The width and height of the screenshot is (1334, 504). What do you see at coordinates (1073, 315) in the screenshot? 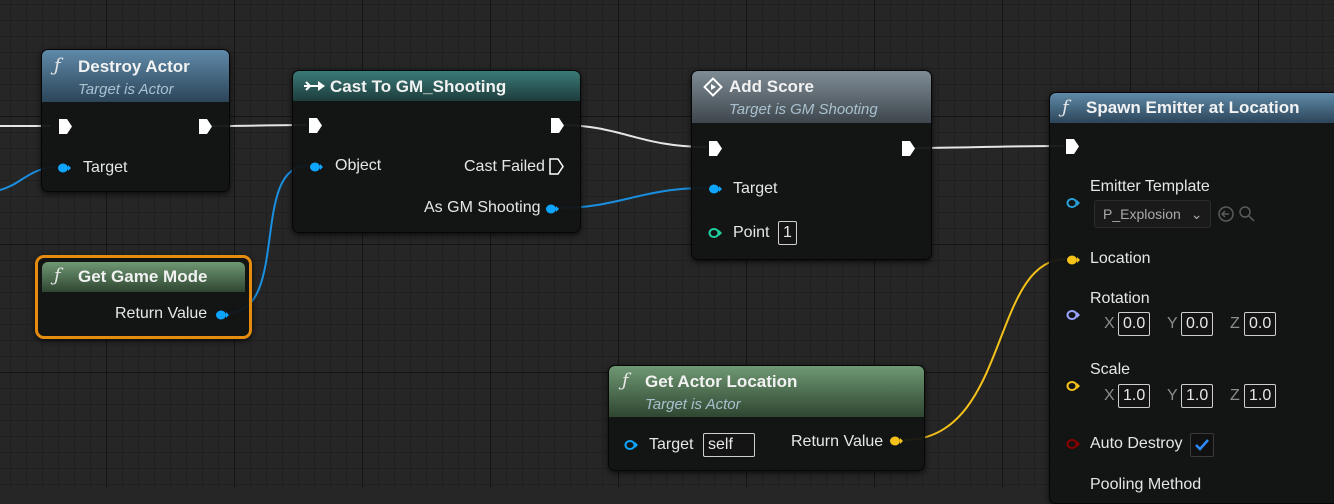
I see `rotation-pin` at bounding box center [1073, 315].